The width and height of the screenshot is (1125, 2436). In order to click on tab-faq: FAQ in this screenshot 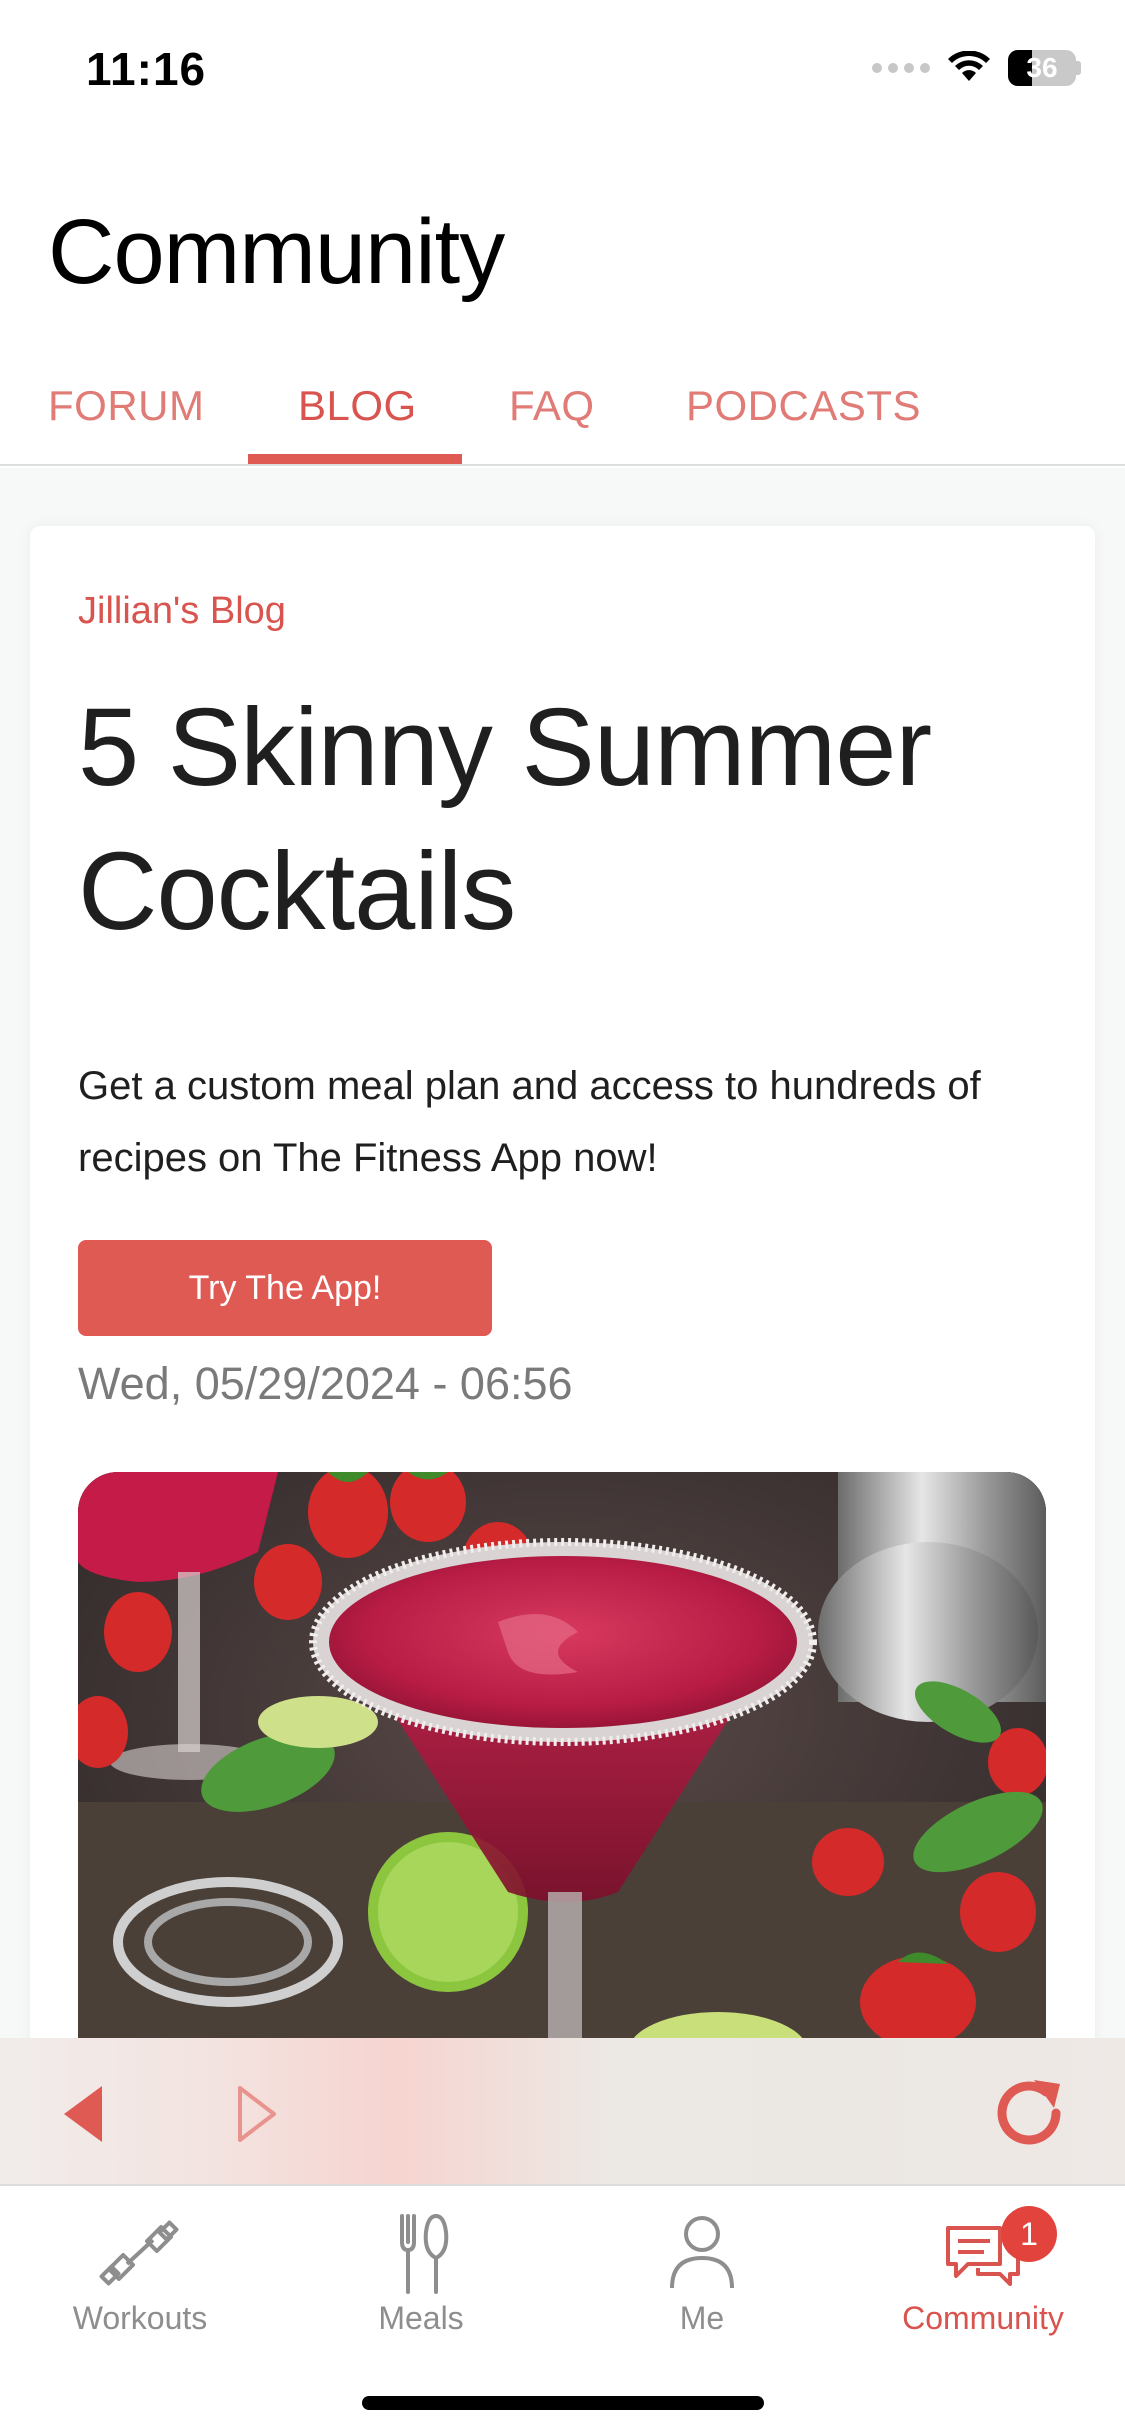, I will do `click(552, 406)`.